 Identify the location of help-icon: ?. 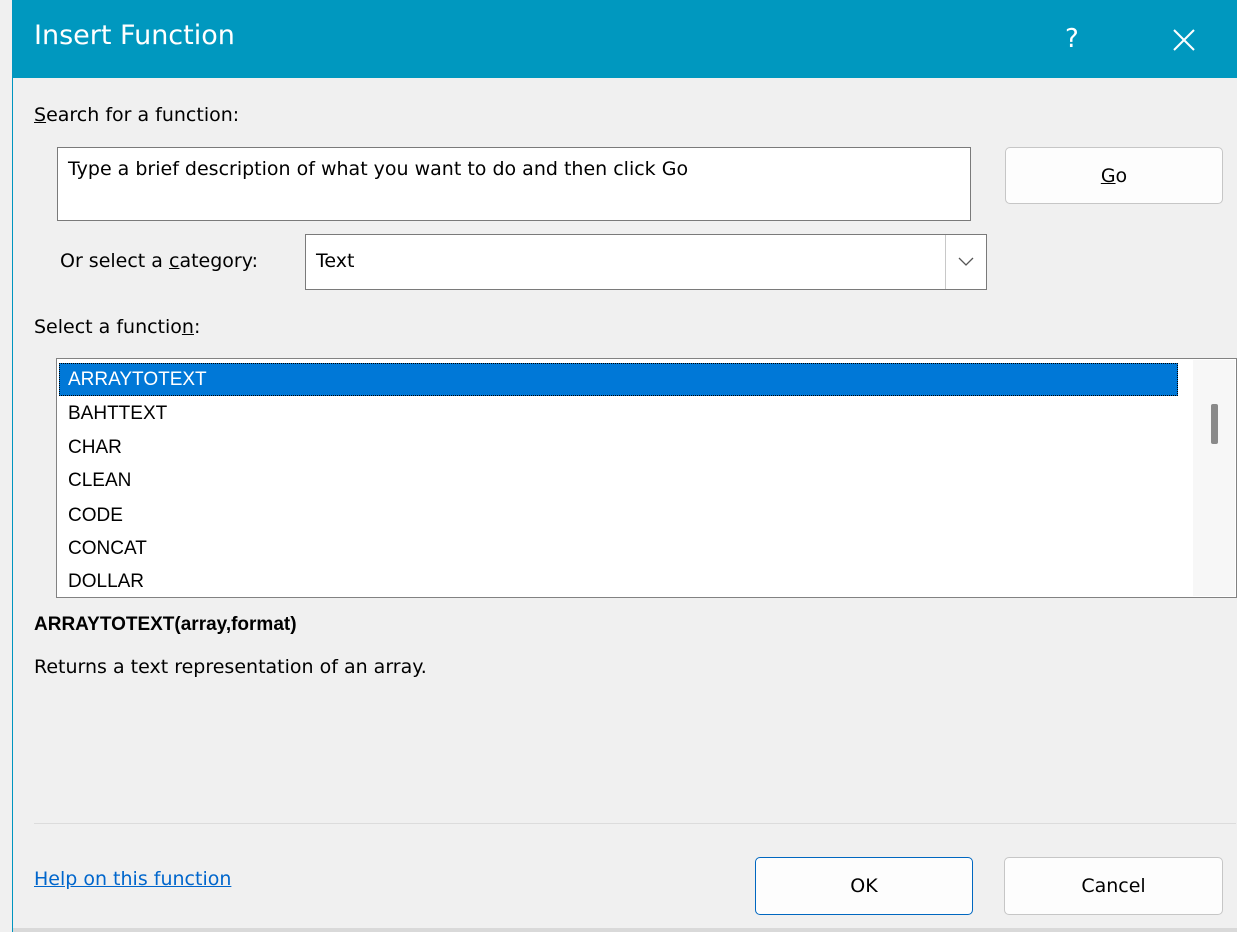
(1072, 39).